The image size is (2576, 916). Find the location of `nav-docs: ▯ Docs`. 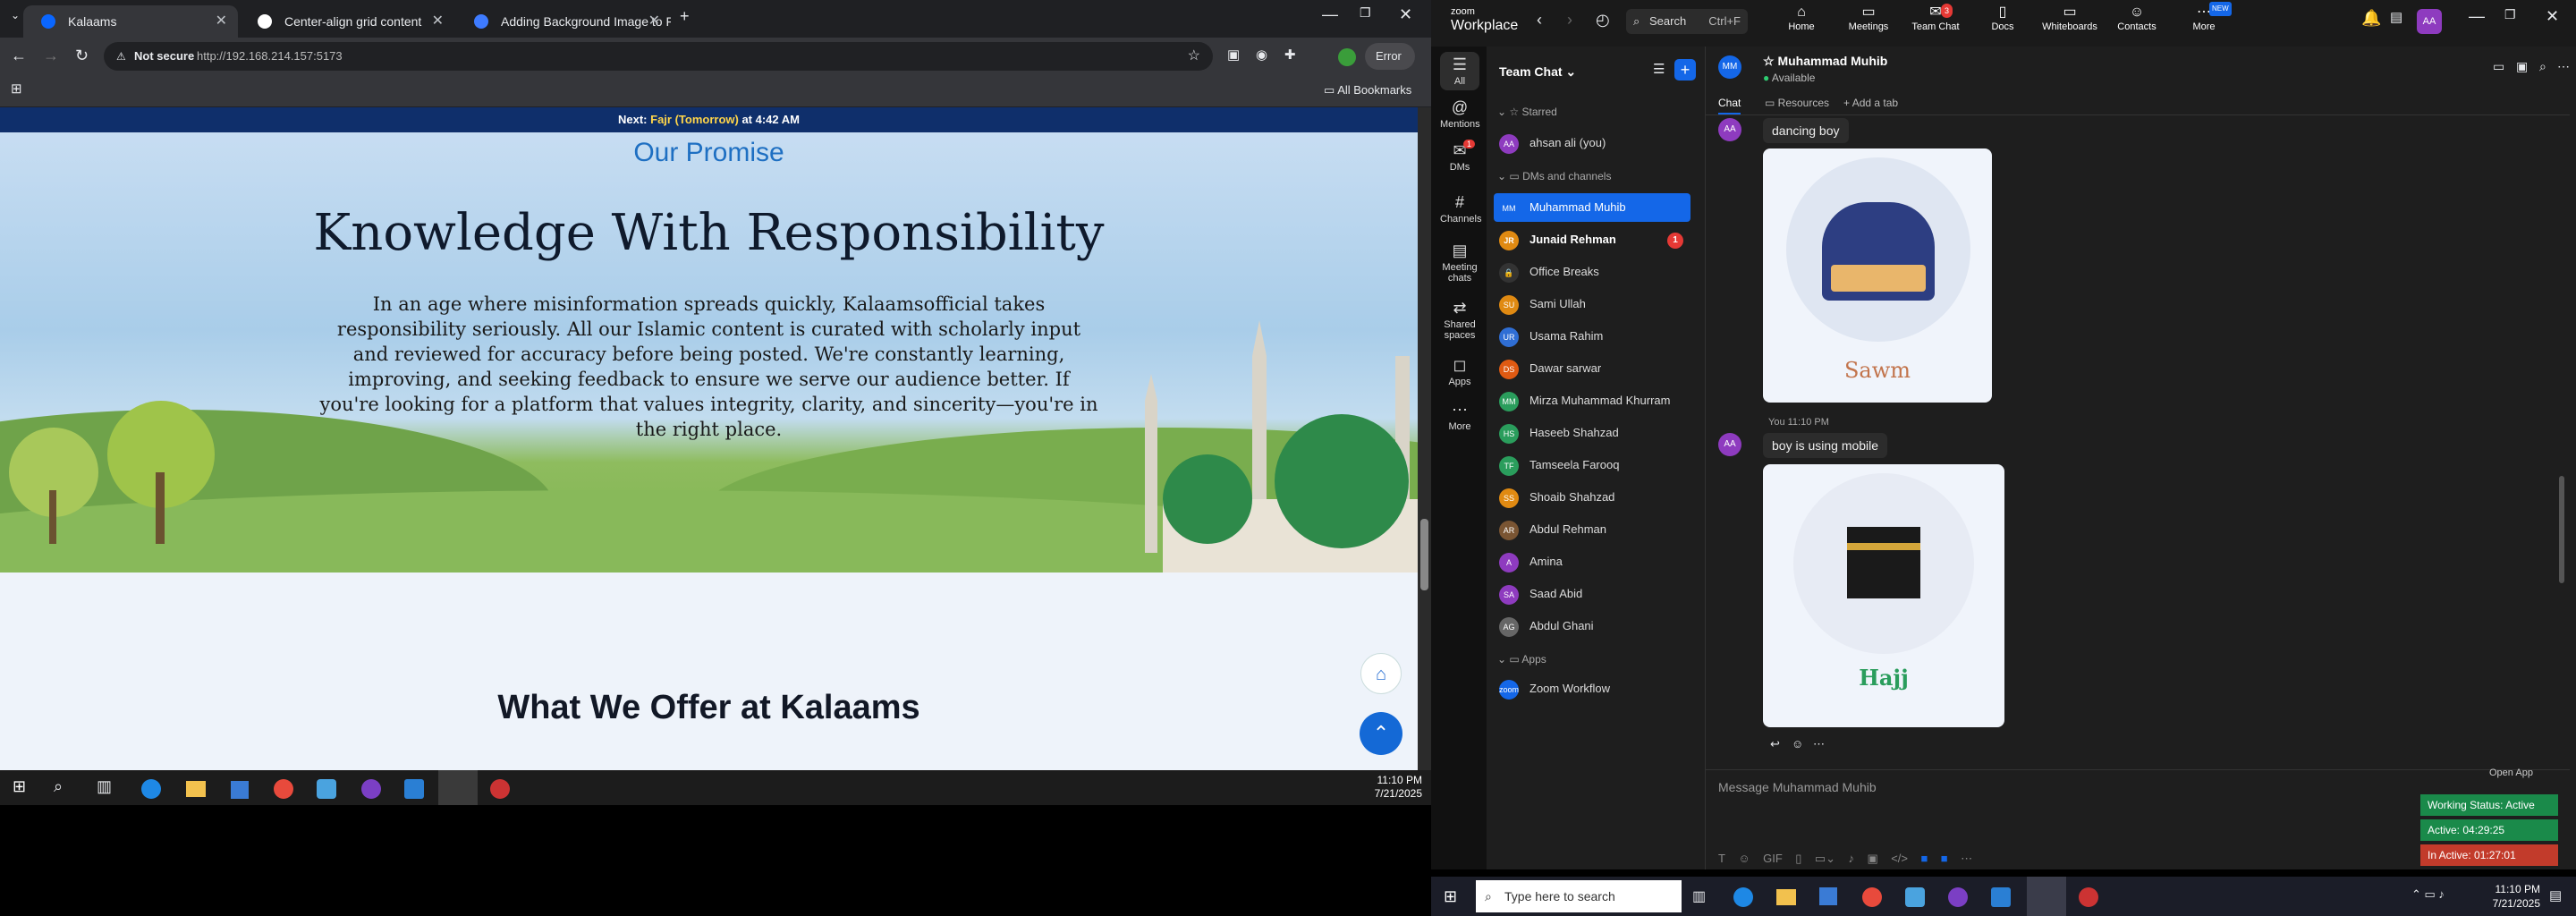

nav-docs: ▯ Docs is located at coordinates (2002, 19).